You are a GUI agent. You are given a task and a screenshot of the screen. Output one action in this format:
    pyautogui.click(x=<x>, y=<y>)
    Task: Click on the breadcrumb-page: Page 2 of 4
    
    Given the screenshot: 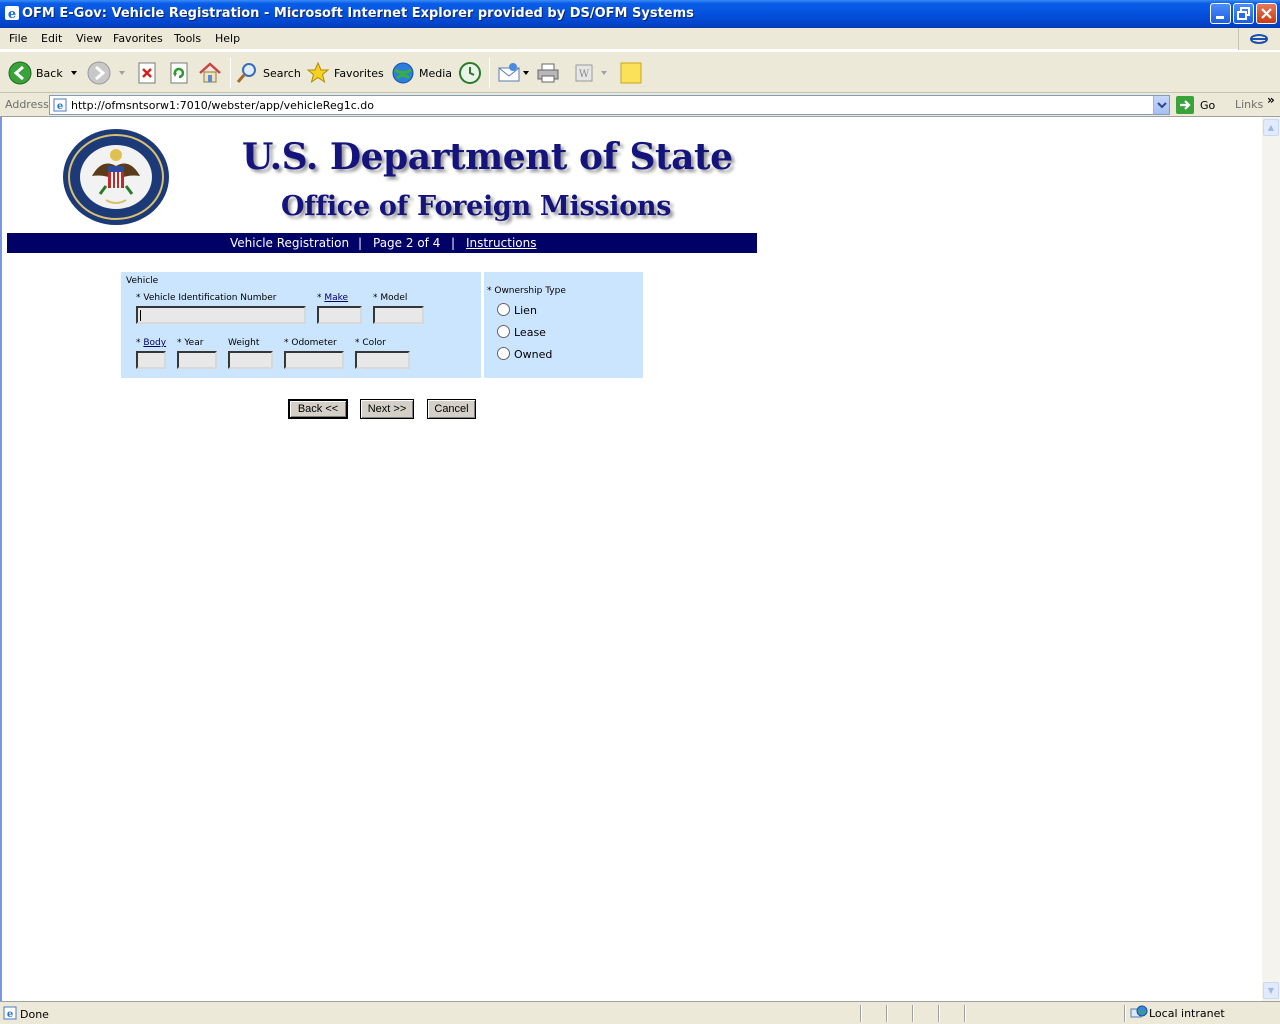 What is the action you would take?
    pyautogui.click(x=407, y=243)
    